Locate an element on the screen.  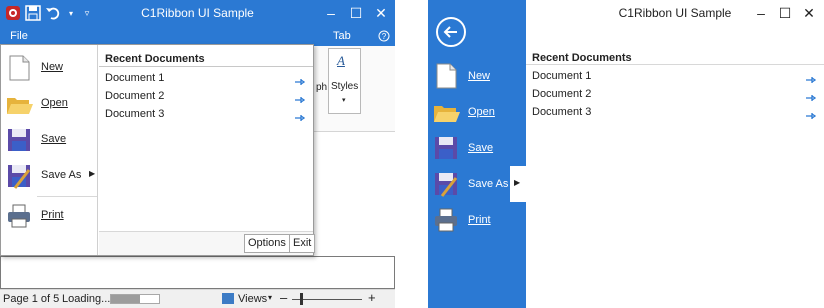
menu-item-new: New is located at coordinates (49, 68).